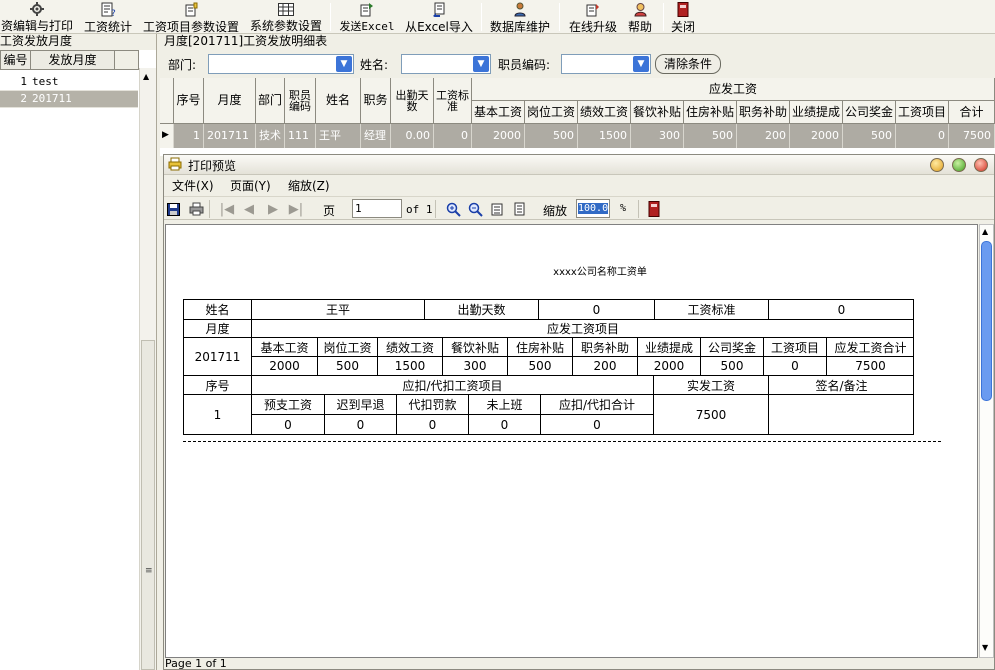 The image size is (995, 670). Describe the element at coordinates (296, 209) in the screenshot. I see `last-page-icon: ▶|` at that location.